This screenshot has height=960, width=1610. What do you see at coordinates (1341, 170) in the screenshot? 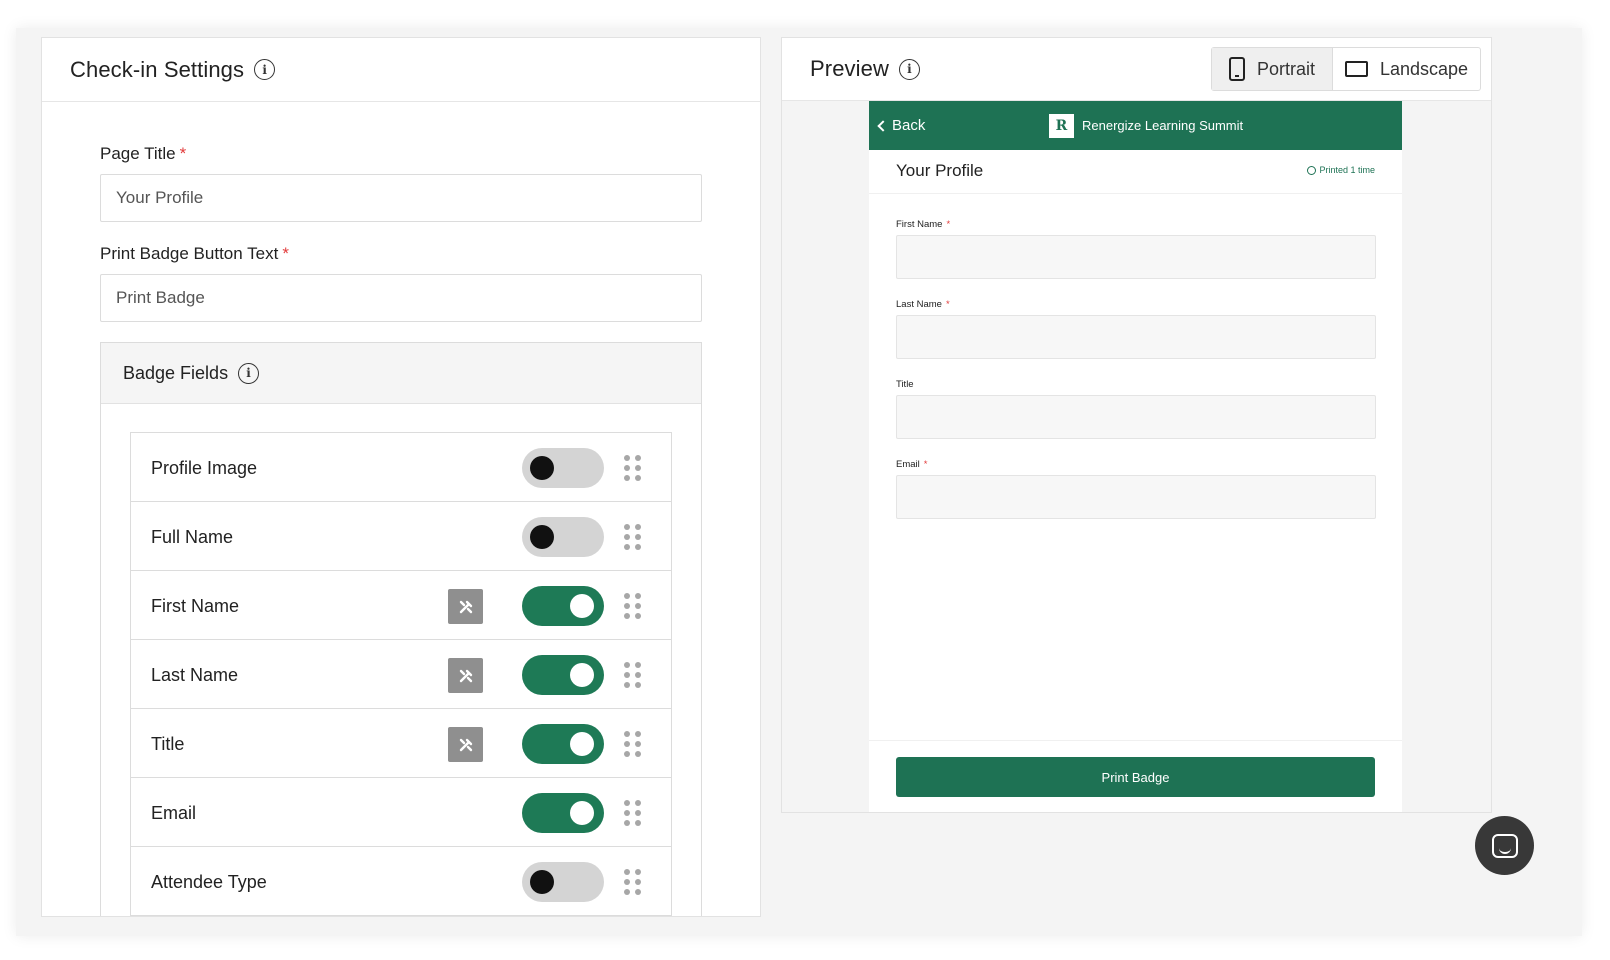
I see `printed-status: Printed 1 time` at bounding box center [1341, 170].